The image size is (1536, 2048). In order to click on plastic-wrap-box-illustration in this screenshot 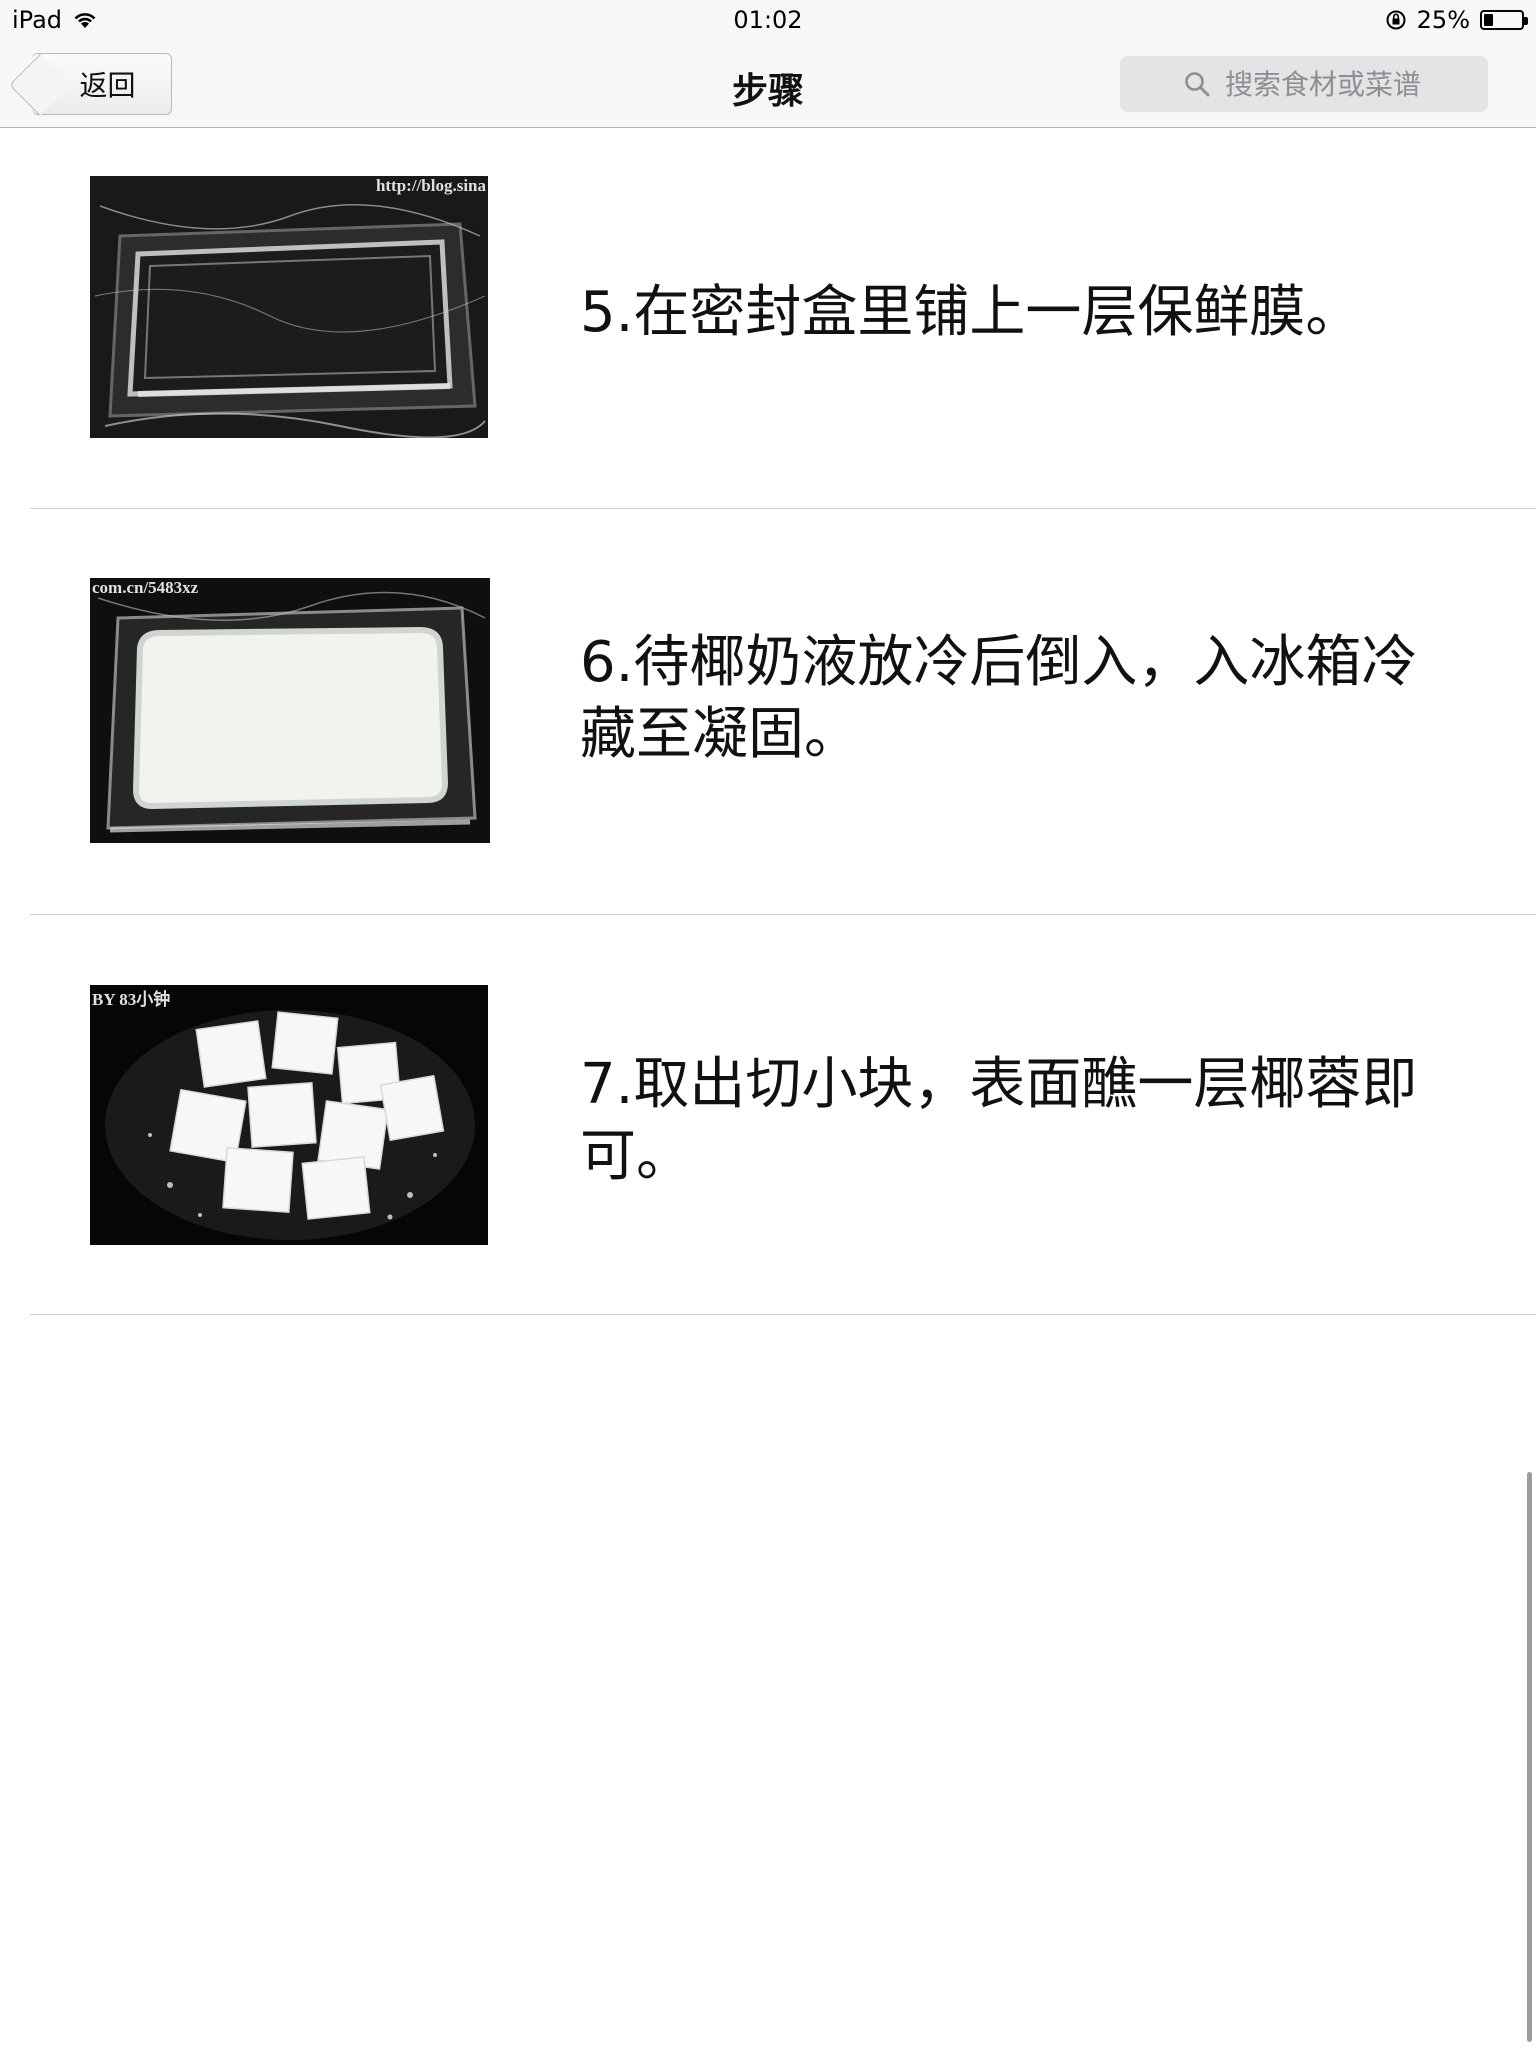, I will do `click(289, 307)`.